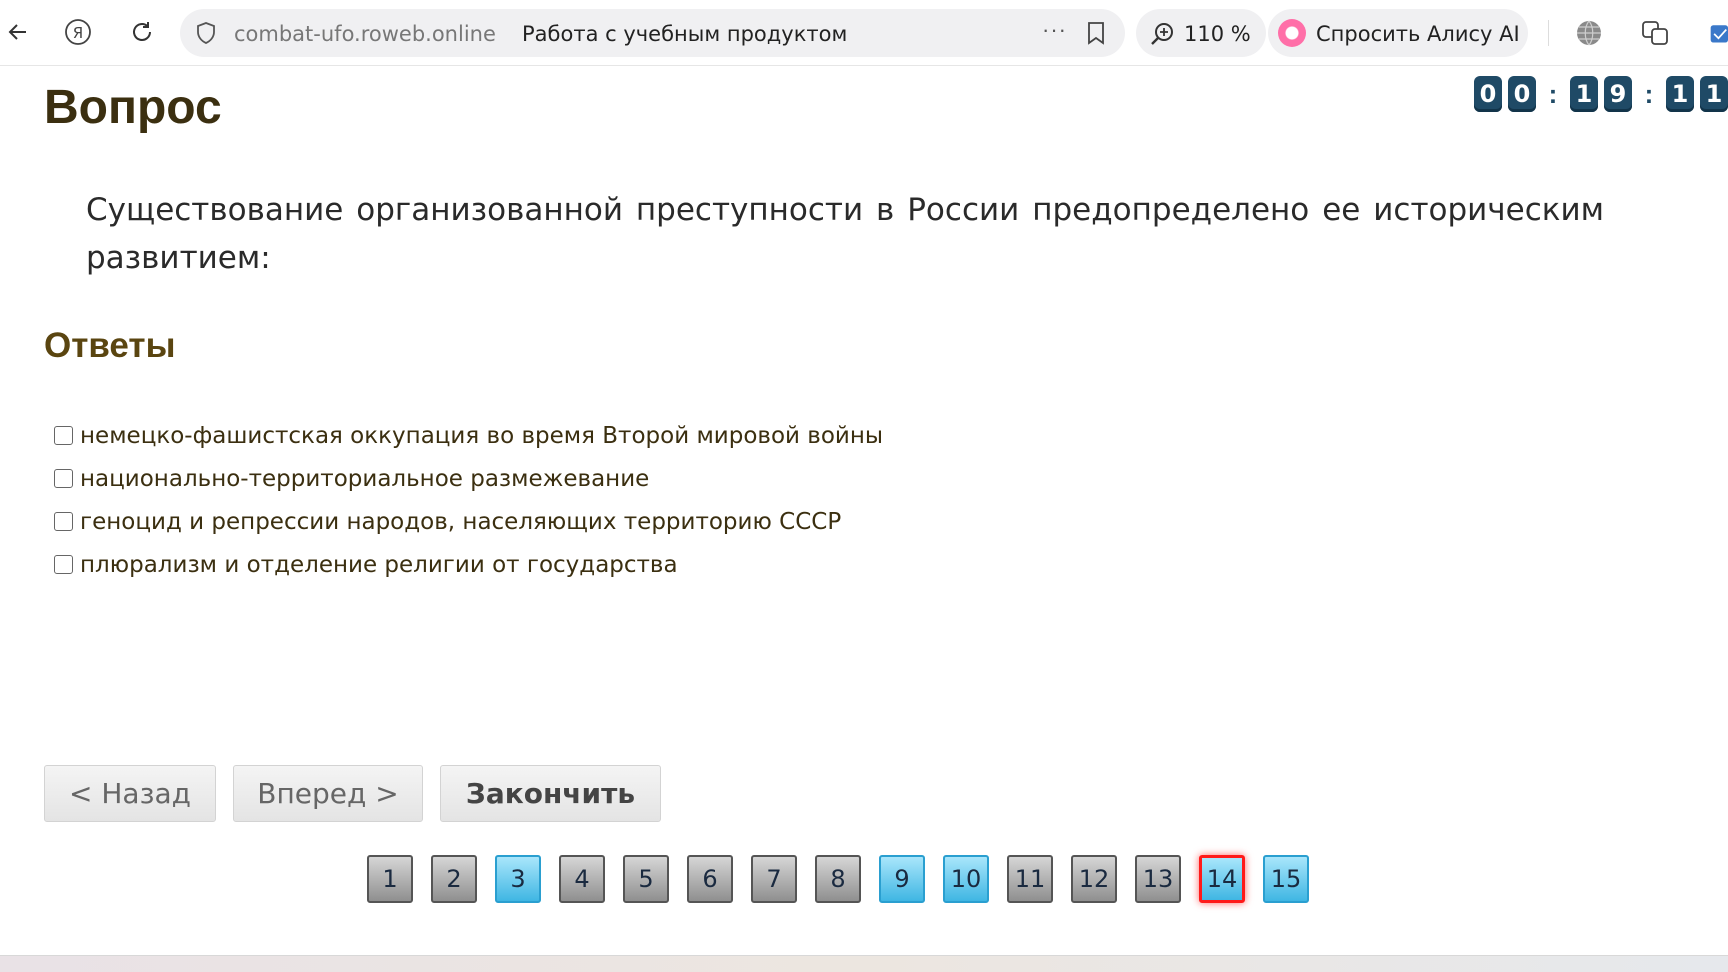 The width and height of the screenshot is (1728, 972). What do you see at coordinates (550, 793) in the screenshot?
I see `finish-button: Закончить` at bounding box center [550, 793].